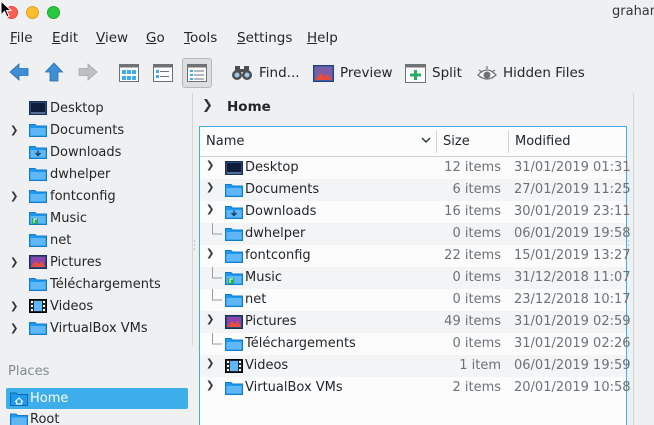 The image size is (654, 425). I want to click on icons-view-button, so click(129, 73).